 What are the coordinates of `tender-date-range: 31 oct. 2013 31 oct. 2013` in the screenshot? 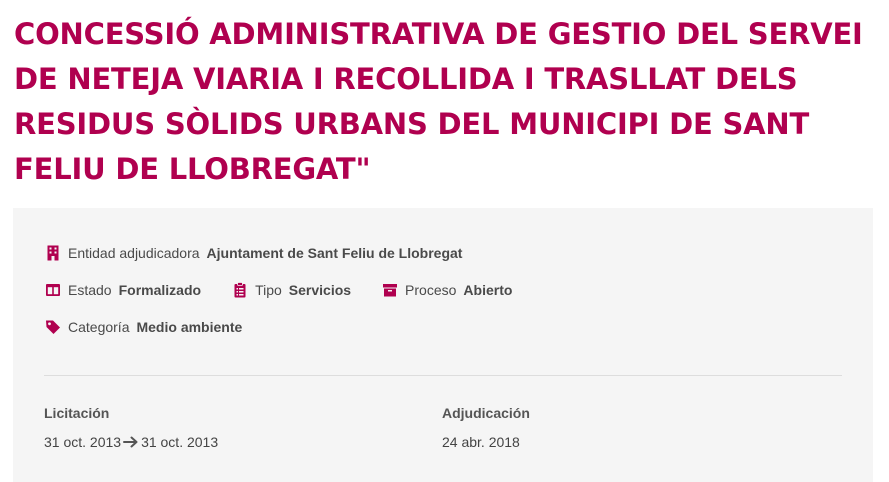 It's located at (131, 442).